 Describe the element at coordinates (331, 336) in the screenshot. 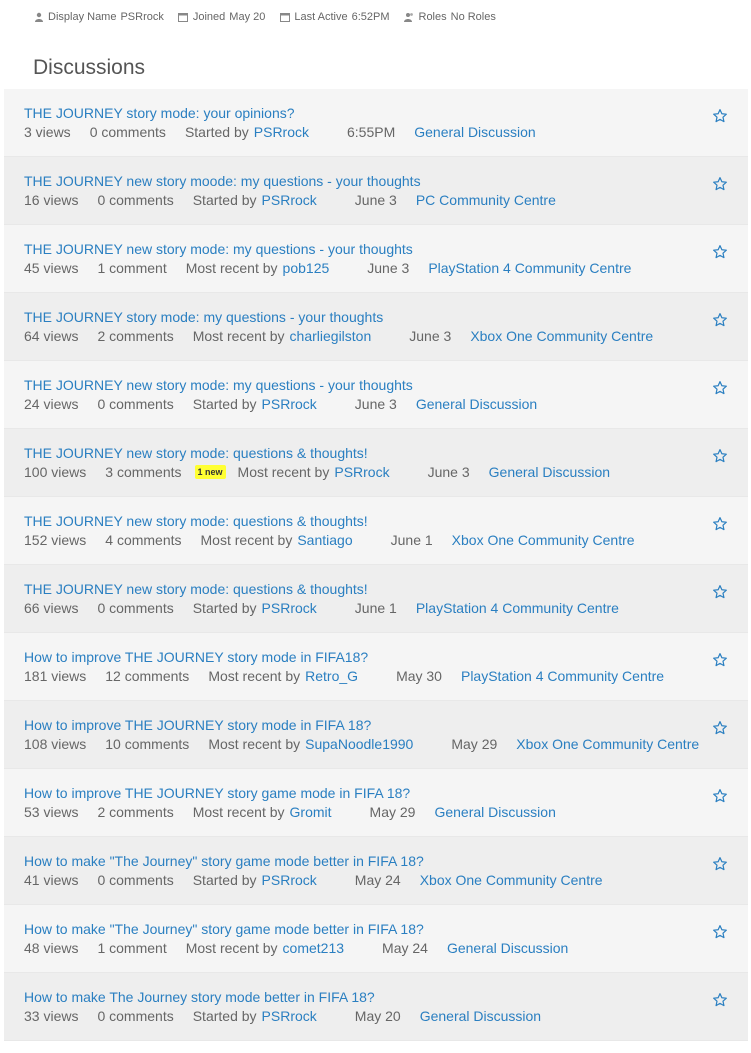

I see `author-link: charliegilston` at that location.